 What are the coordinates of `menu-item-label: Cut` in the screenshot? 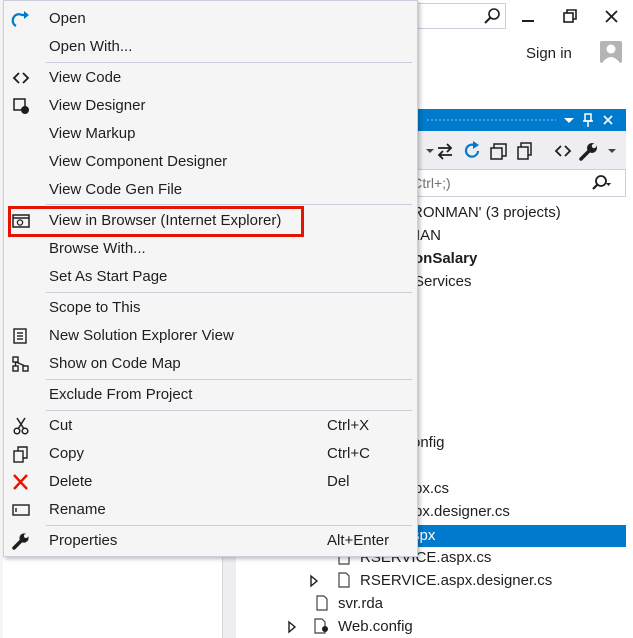 It's located at (61, 425).